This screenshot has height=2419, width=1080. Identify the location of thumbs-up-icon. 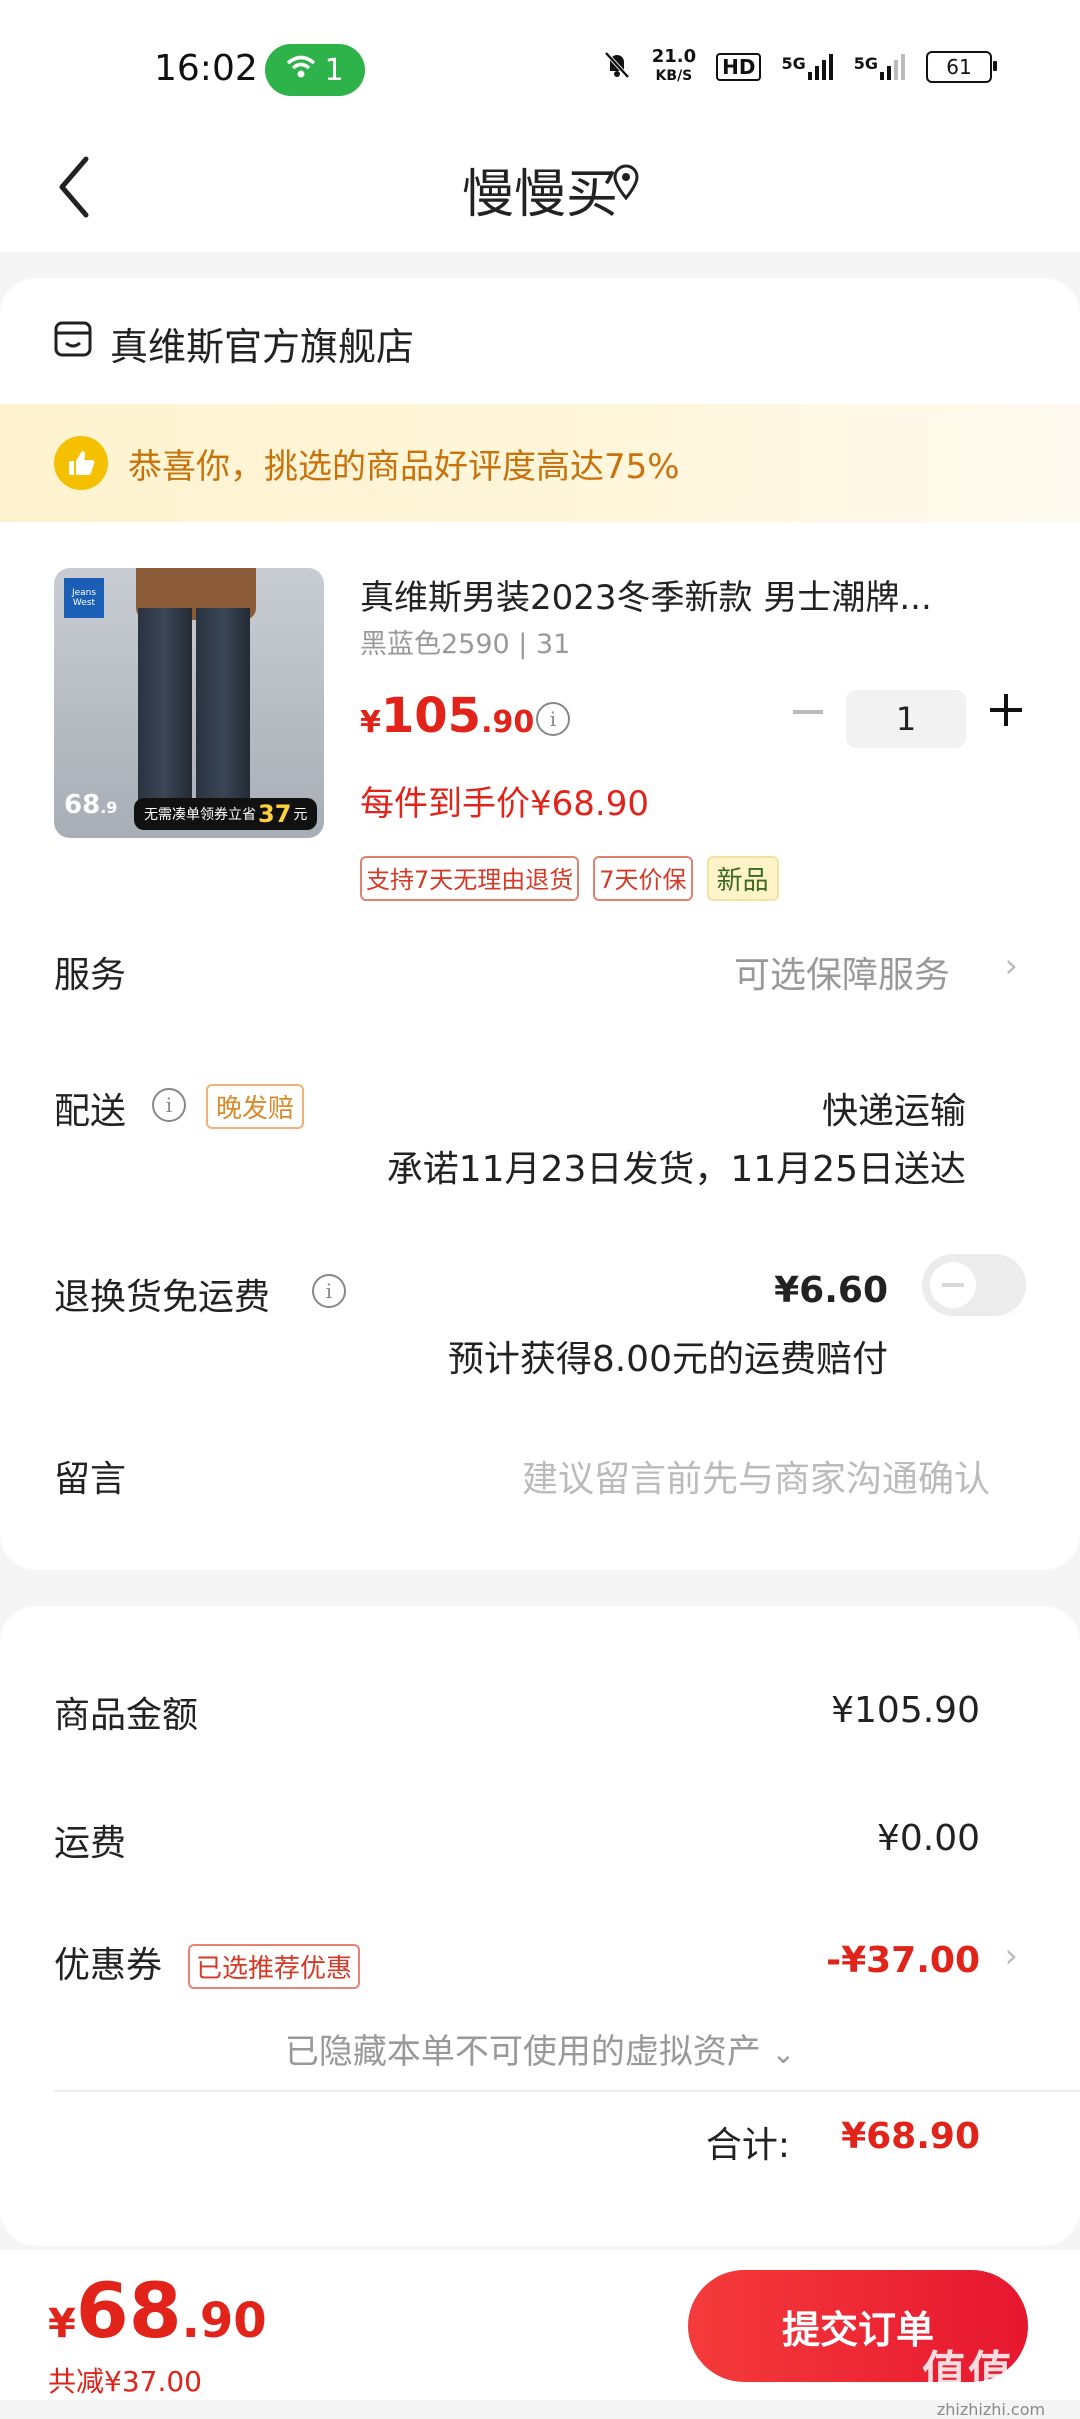
(81, 463).